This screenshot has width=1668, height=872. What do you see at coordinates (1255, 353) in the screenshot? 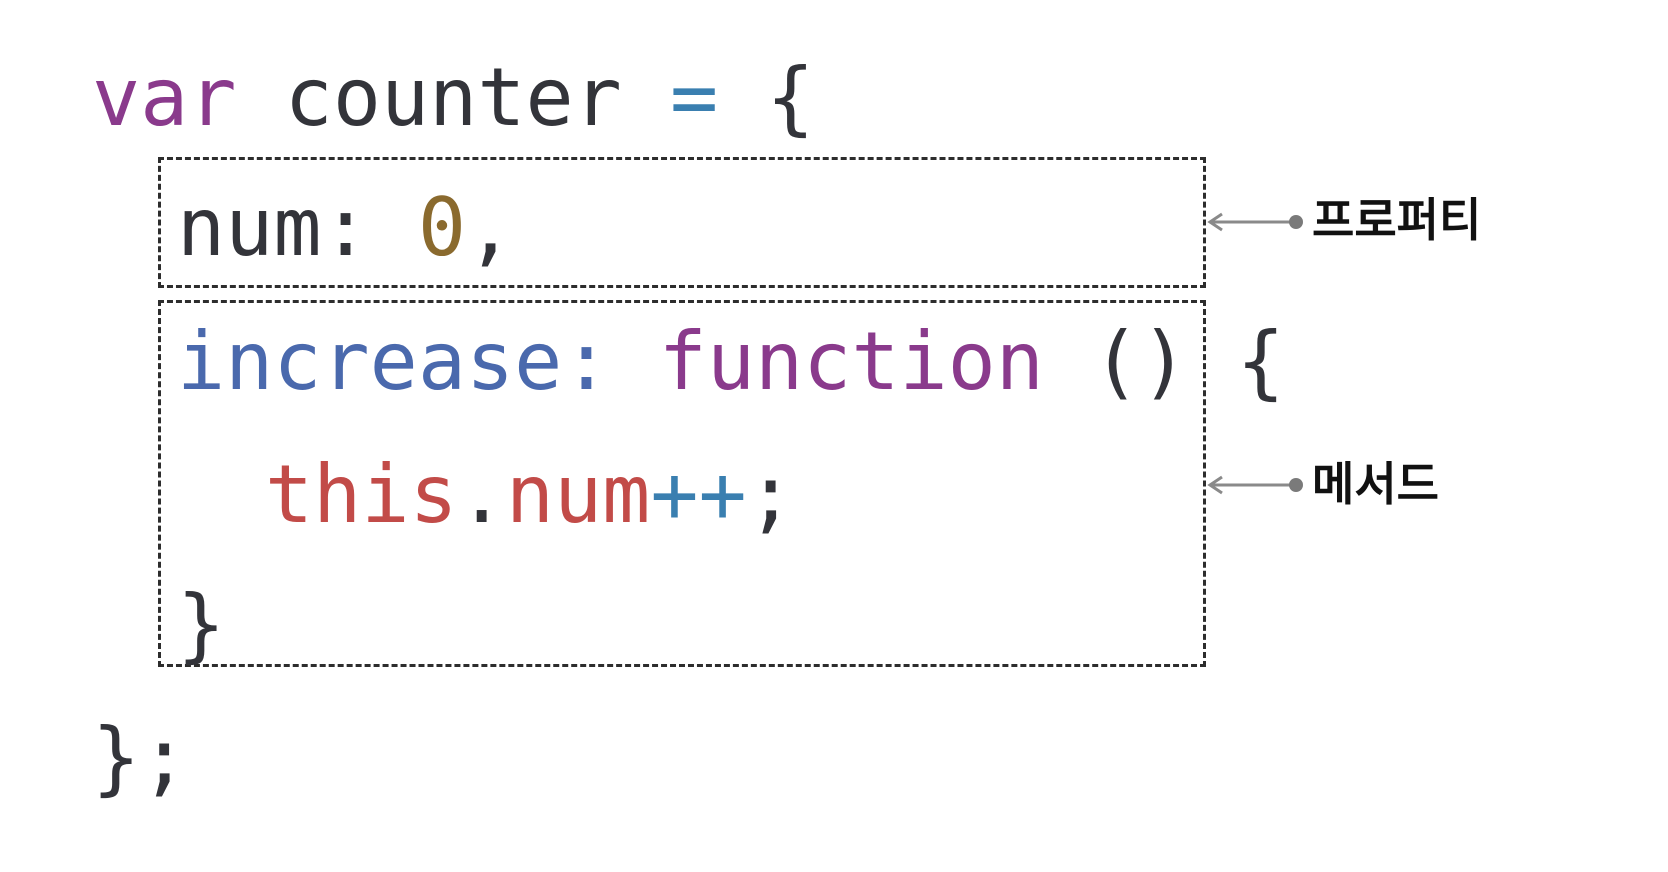
I see `annotation-arrows` at bounding box center [1255, 353].